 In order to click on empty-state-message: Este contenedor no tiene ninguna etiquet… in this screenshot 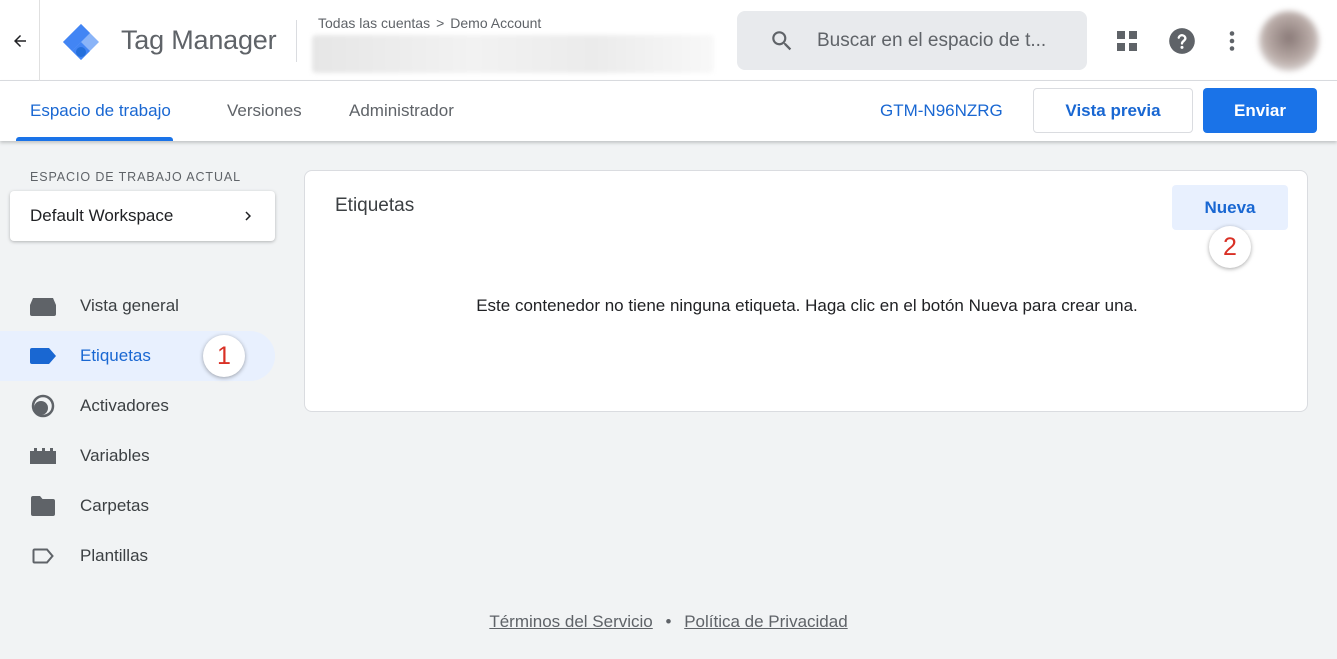, I will do `click(807, 305)`.